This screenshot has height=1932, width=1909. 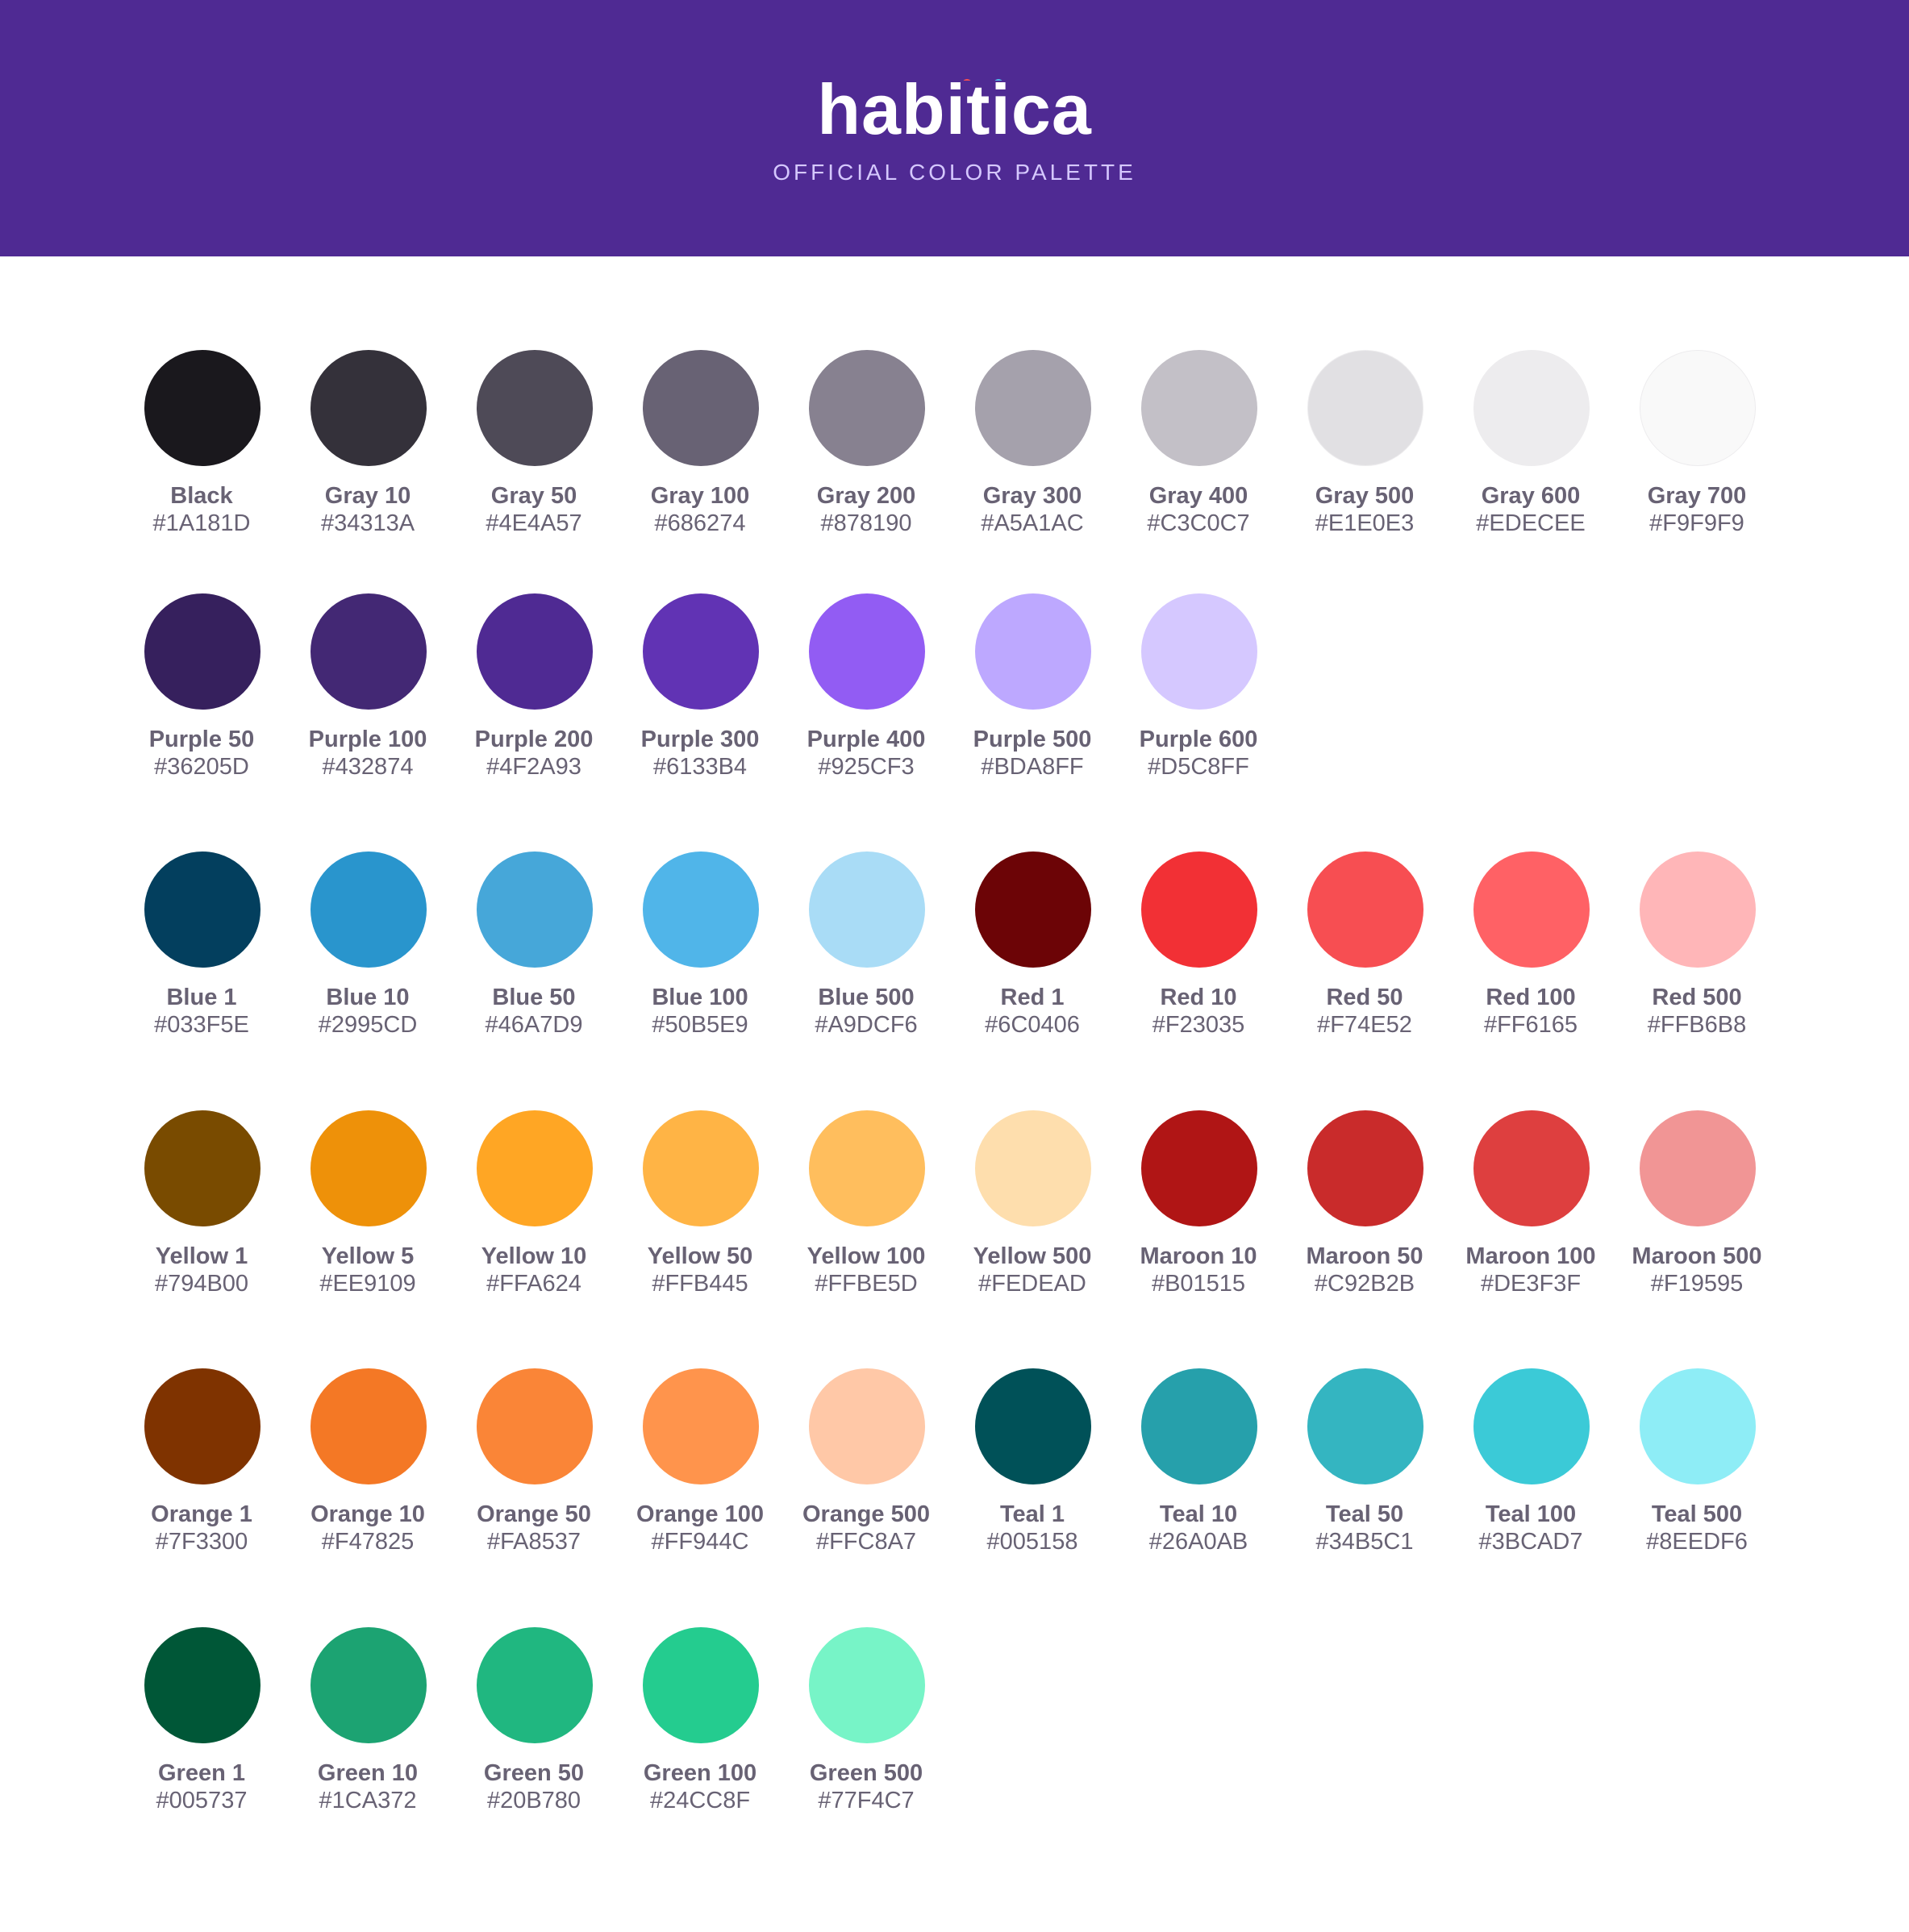 I want to click on swatch-name: Maroon 50, so click(x=1364, y=1256).